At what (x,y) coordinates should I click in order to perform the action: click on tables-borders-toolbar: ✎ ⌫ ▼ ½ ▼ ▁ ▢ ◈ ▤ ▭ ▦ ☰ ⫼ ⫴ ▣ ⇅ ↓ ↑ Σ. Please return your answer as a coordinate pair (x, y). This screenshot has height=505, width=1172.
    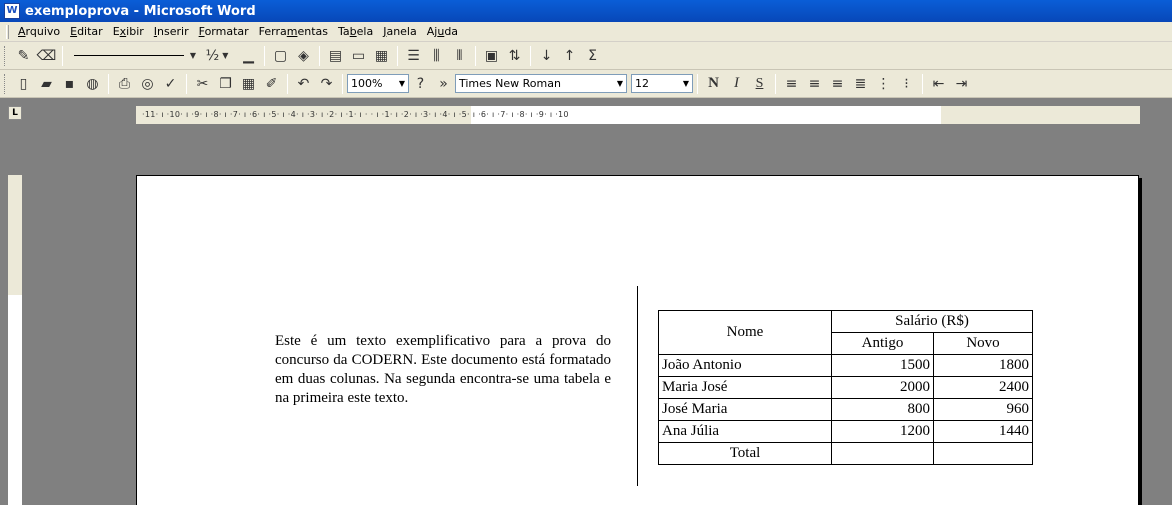
    Looking at the image, I should click on (586, 56).